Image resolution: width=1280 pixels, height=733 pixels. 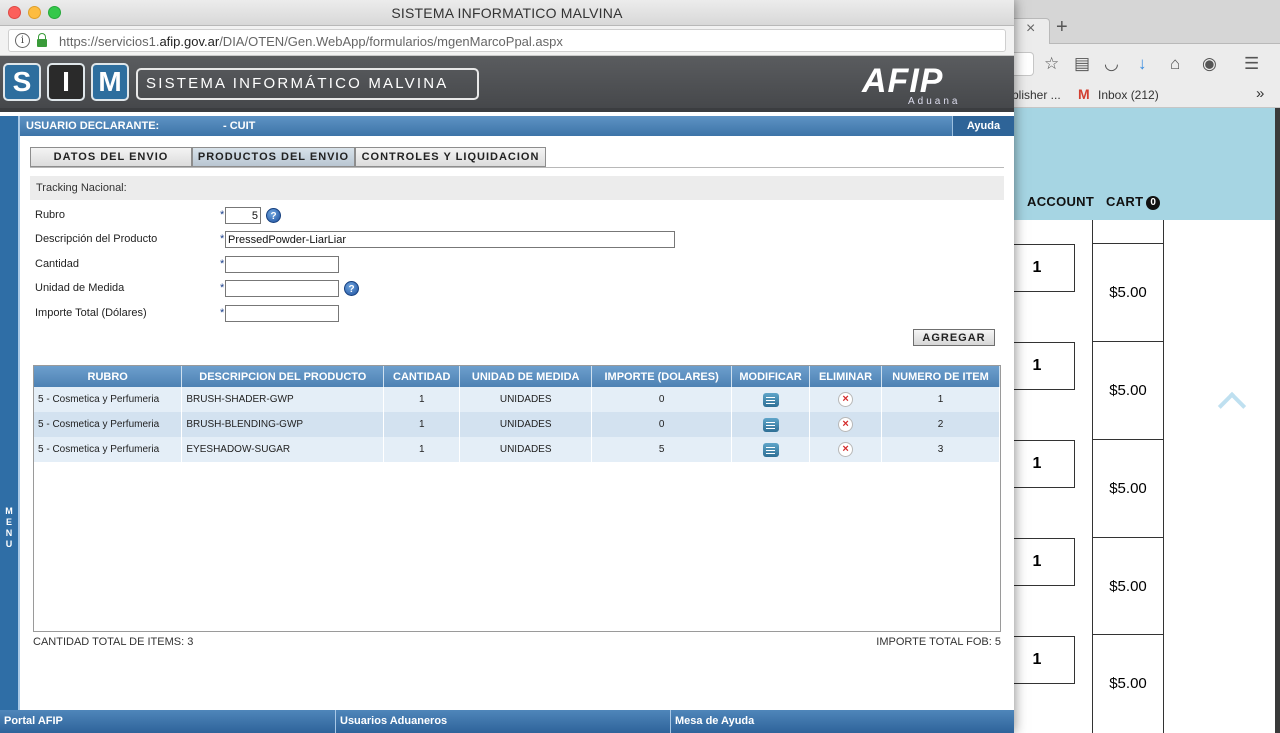 What do you see at coordinates (80, 288) in the screenshot?
I see `unidad-de-medida-label: Unidad de Medida` at bounding box center [80, 288].